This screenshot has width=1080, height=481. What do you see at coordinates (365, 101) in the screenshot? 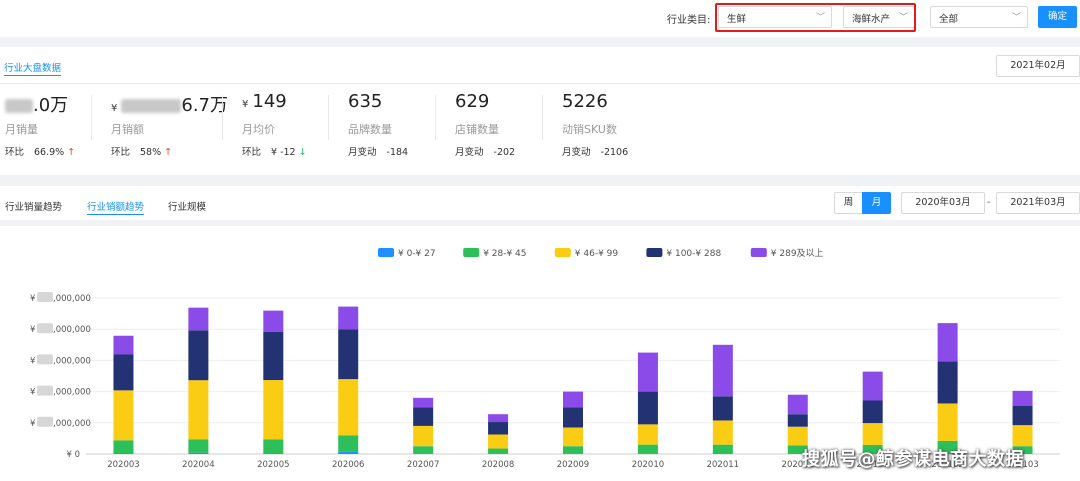
I see `kpi-value: 635` at bounding box center [365, 101].